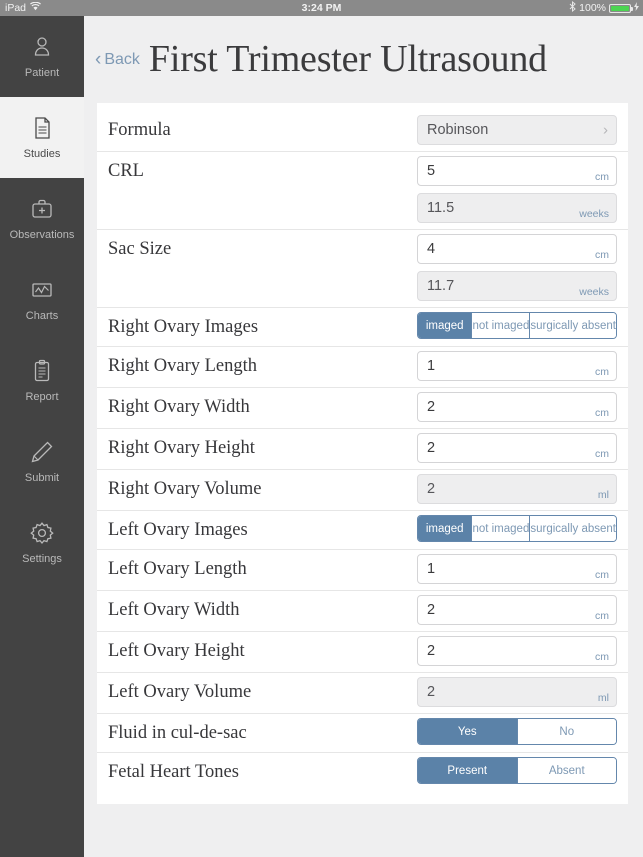 This screenshot has width=643, height=857. What do you see at coordinates (42, 290) in the screenshot?
I see `chart-icon` at bounding box center [42, 290].